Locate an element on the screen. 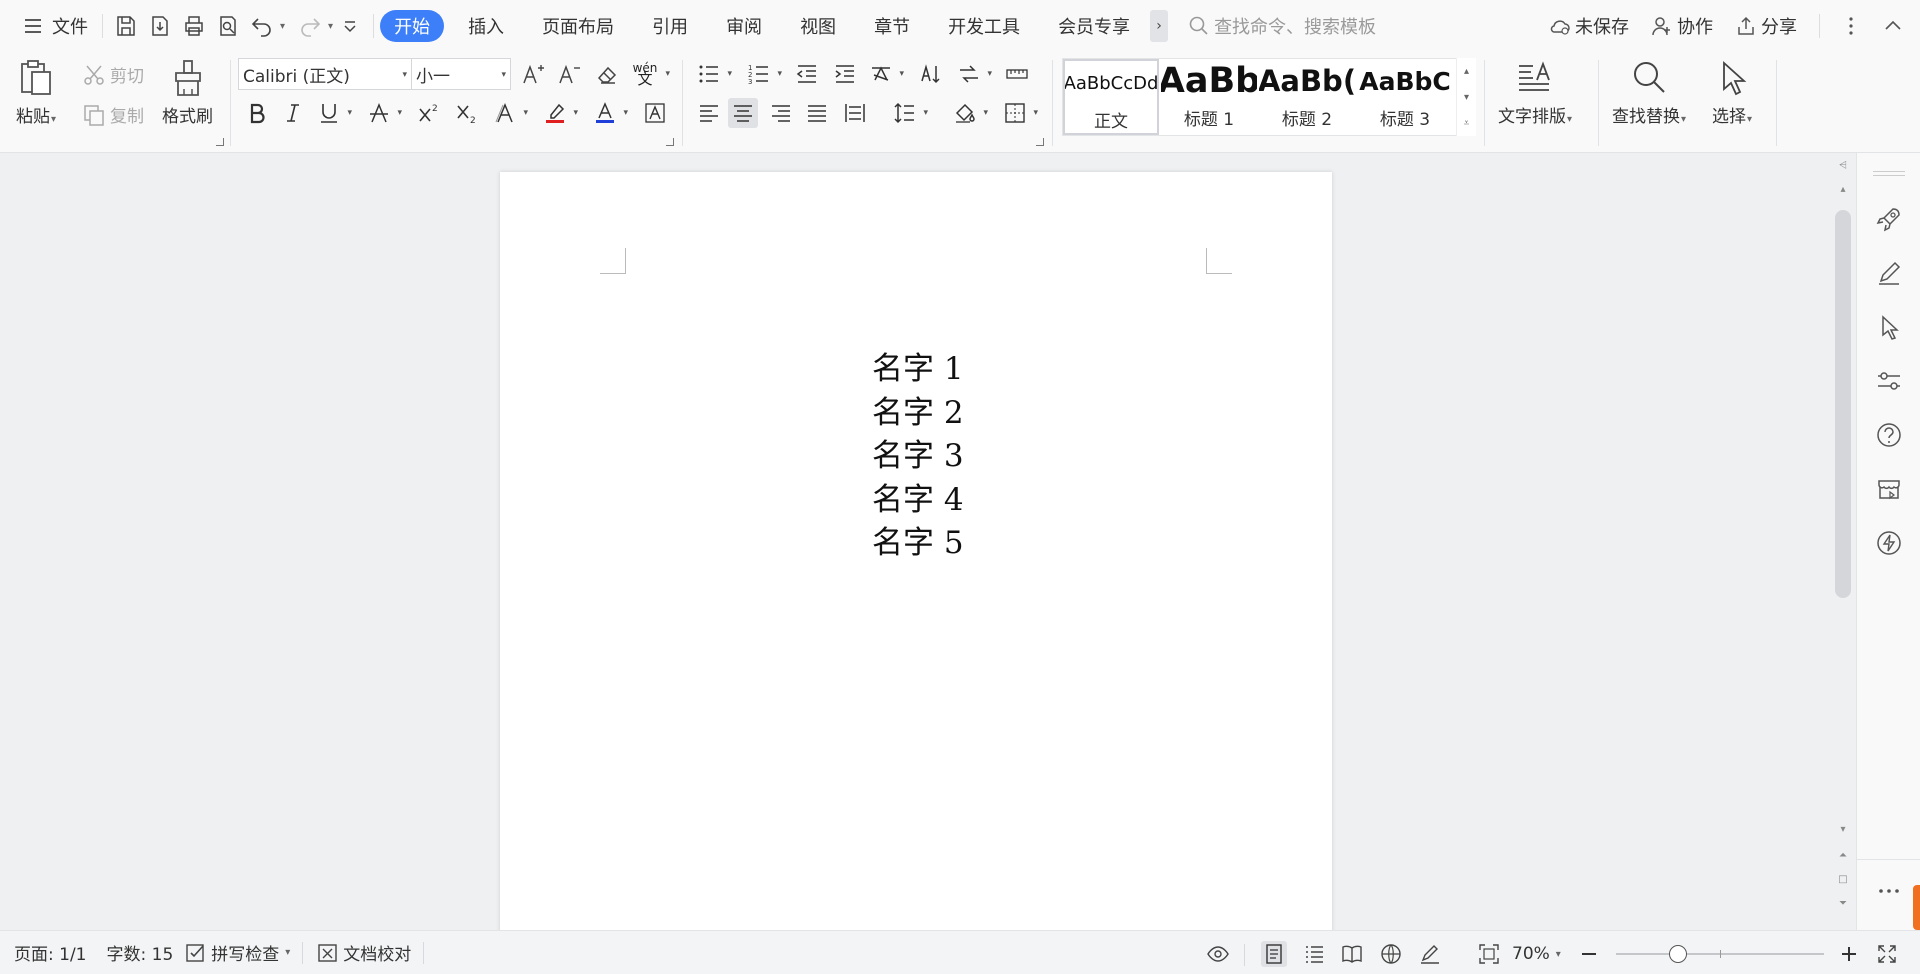  font-color-button: ▾ is located at coordinates (609, 113).